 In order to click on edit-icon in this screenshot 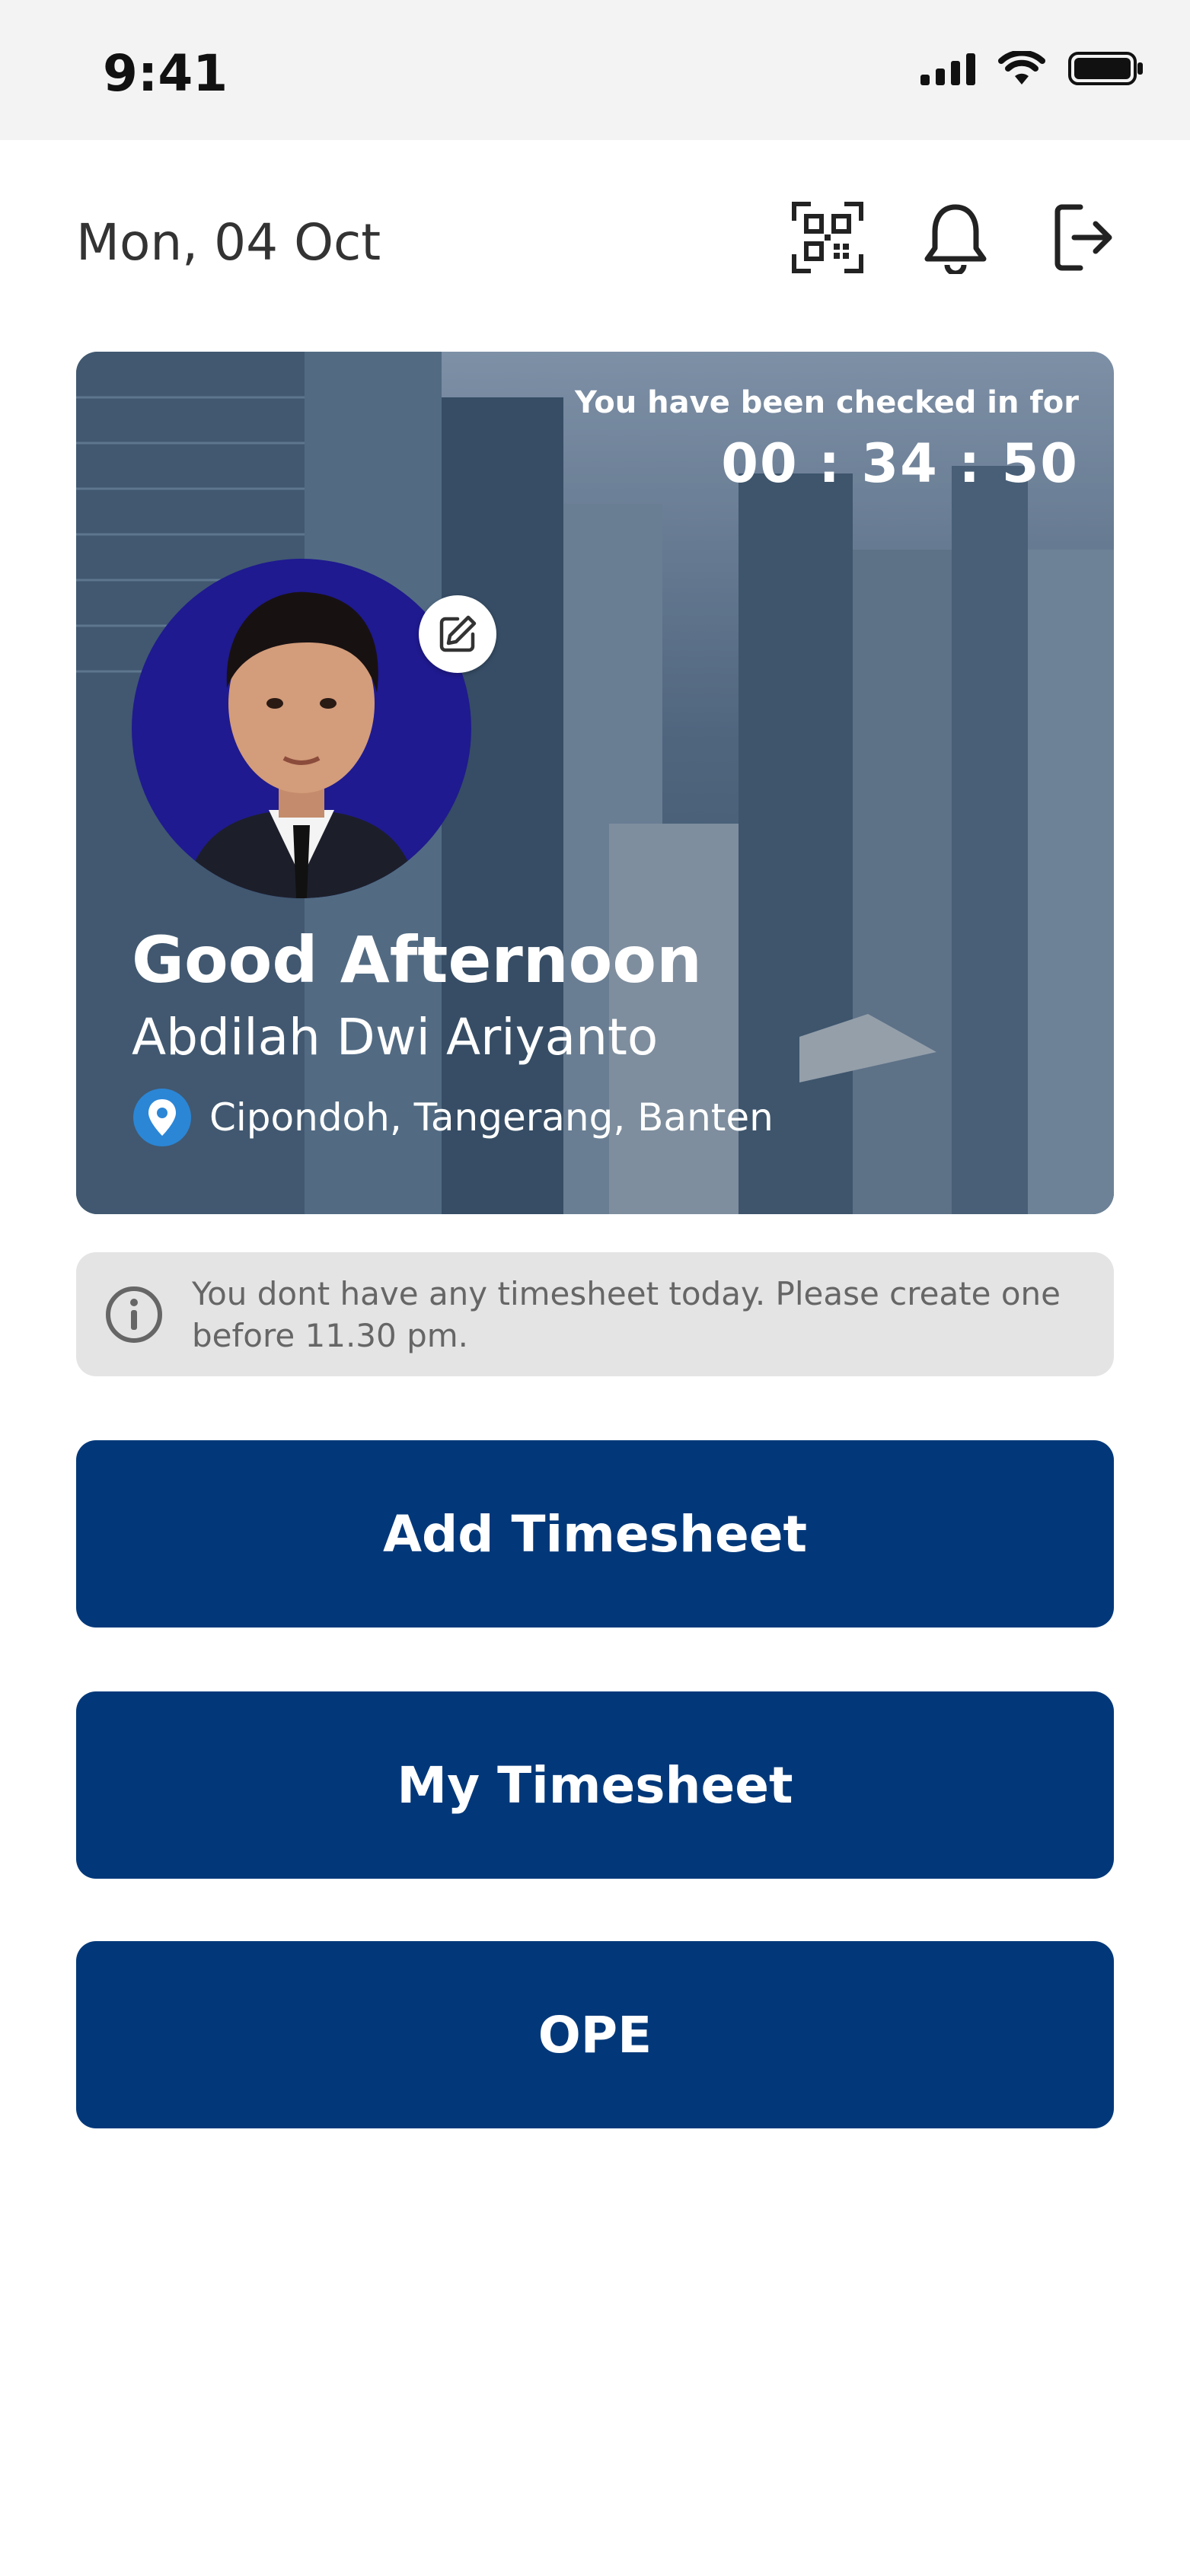, I will do `click(458, 633)`.